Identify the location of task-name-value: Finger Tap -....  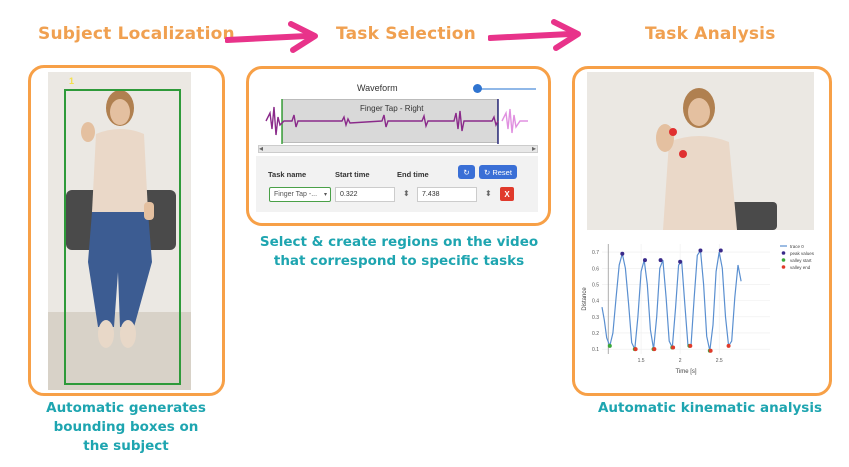
(296, 194).